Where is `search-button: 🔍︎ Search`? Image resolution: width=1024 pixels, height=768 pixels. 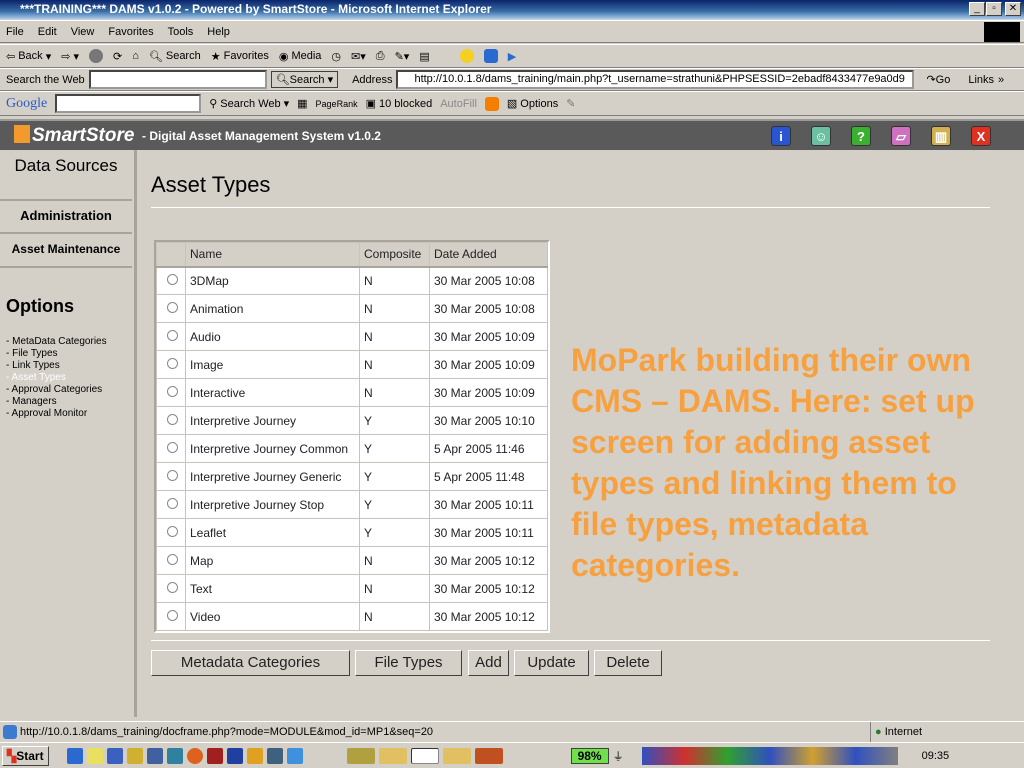 search-button: 🔍︎ Search is located at coordinates (175, 56).